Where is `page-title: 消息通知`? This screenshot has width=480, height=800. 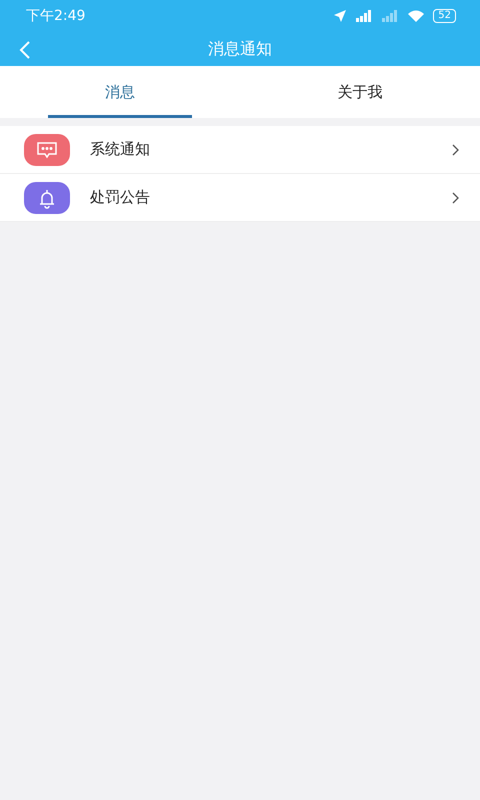 page-title: 消息通知 is located at coordinates (240, 49).